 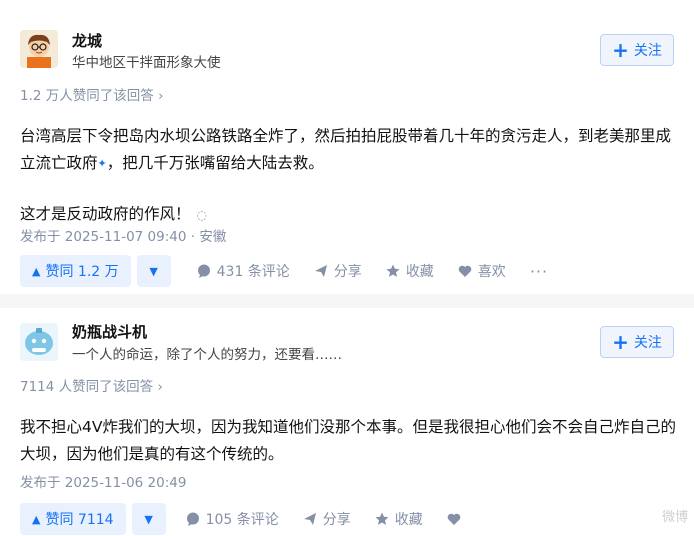 What do you see at coordinates (102, 163) in the screenshot?
I see `sparkle-icon: ✦` at bounding box center [102, 163].